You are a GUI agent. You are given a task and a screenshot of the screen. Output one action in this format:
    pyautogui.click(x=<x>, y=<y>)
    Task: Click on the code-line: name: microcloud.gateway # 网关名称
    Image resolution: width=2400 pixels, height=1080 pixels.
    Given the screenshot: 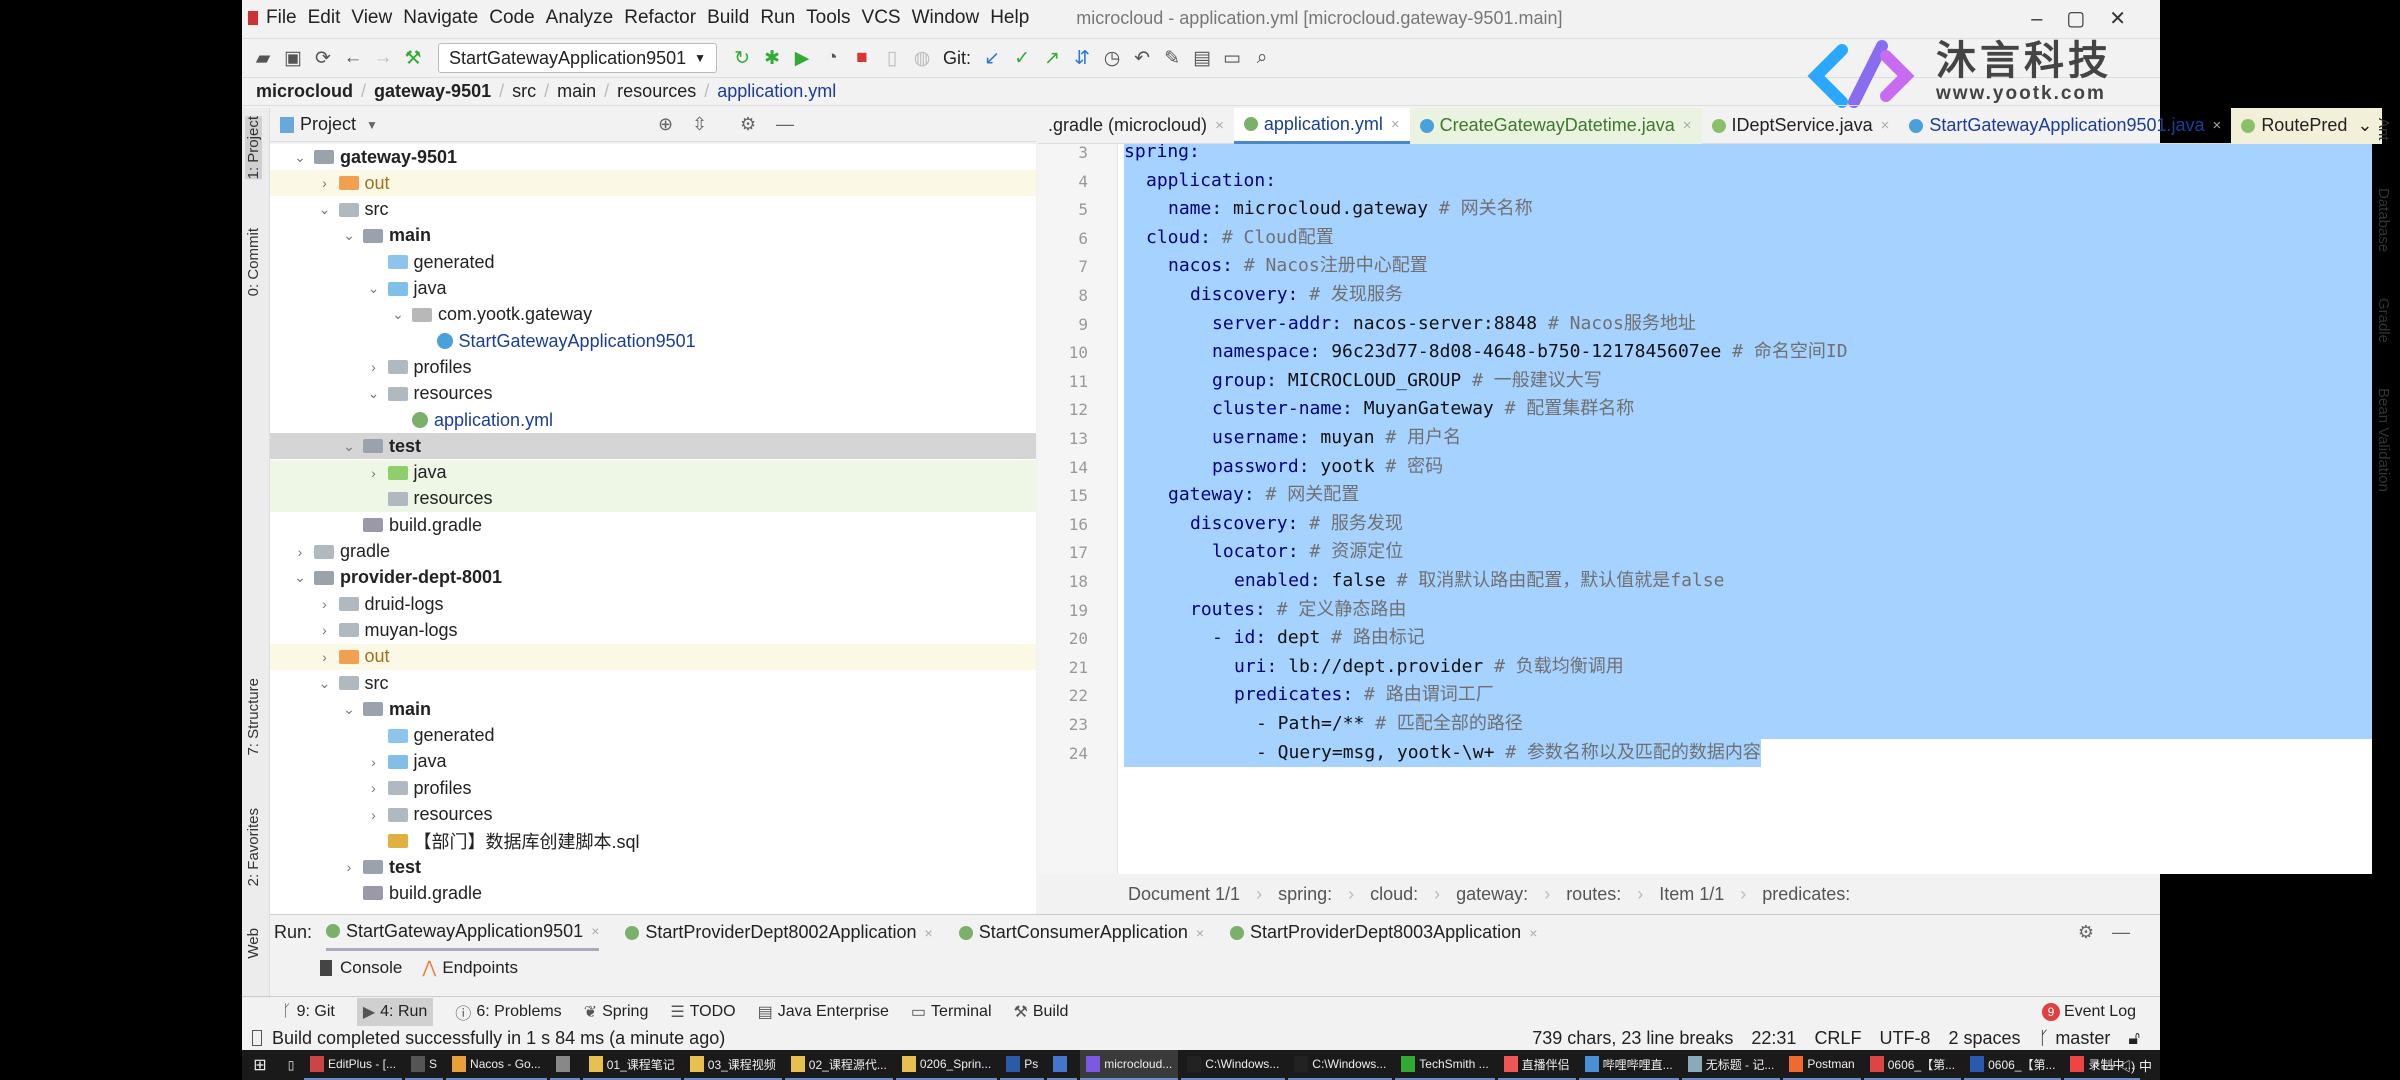 What is the action you would take?
    pyautogui.click(x=1748, y=209)
    